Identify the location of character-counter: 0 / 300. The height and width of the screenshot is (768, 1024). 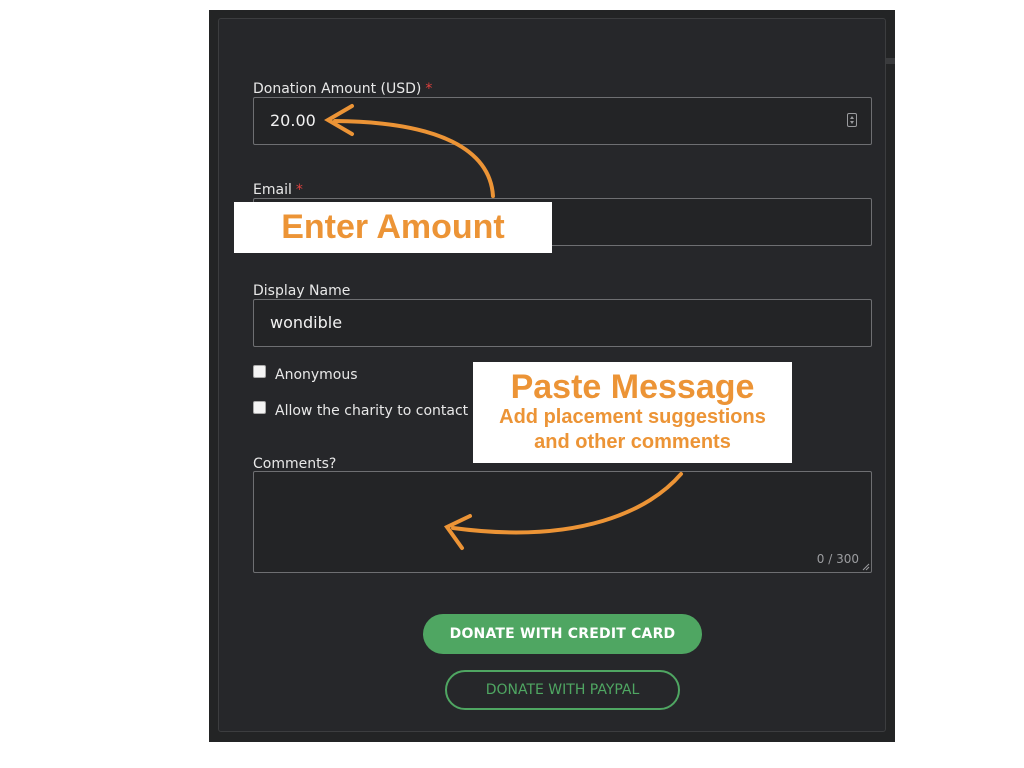
(837, 559).